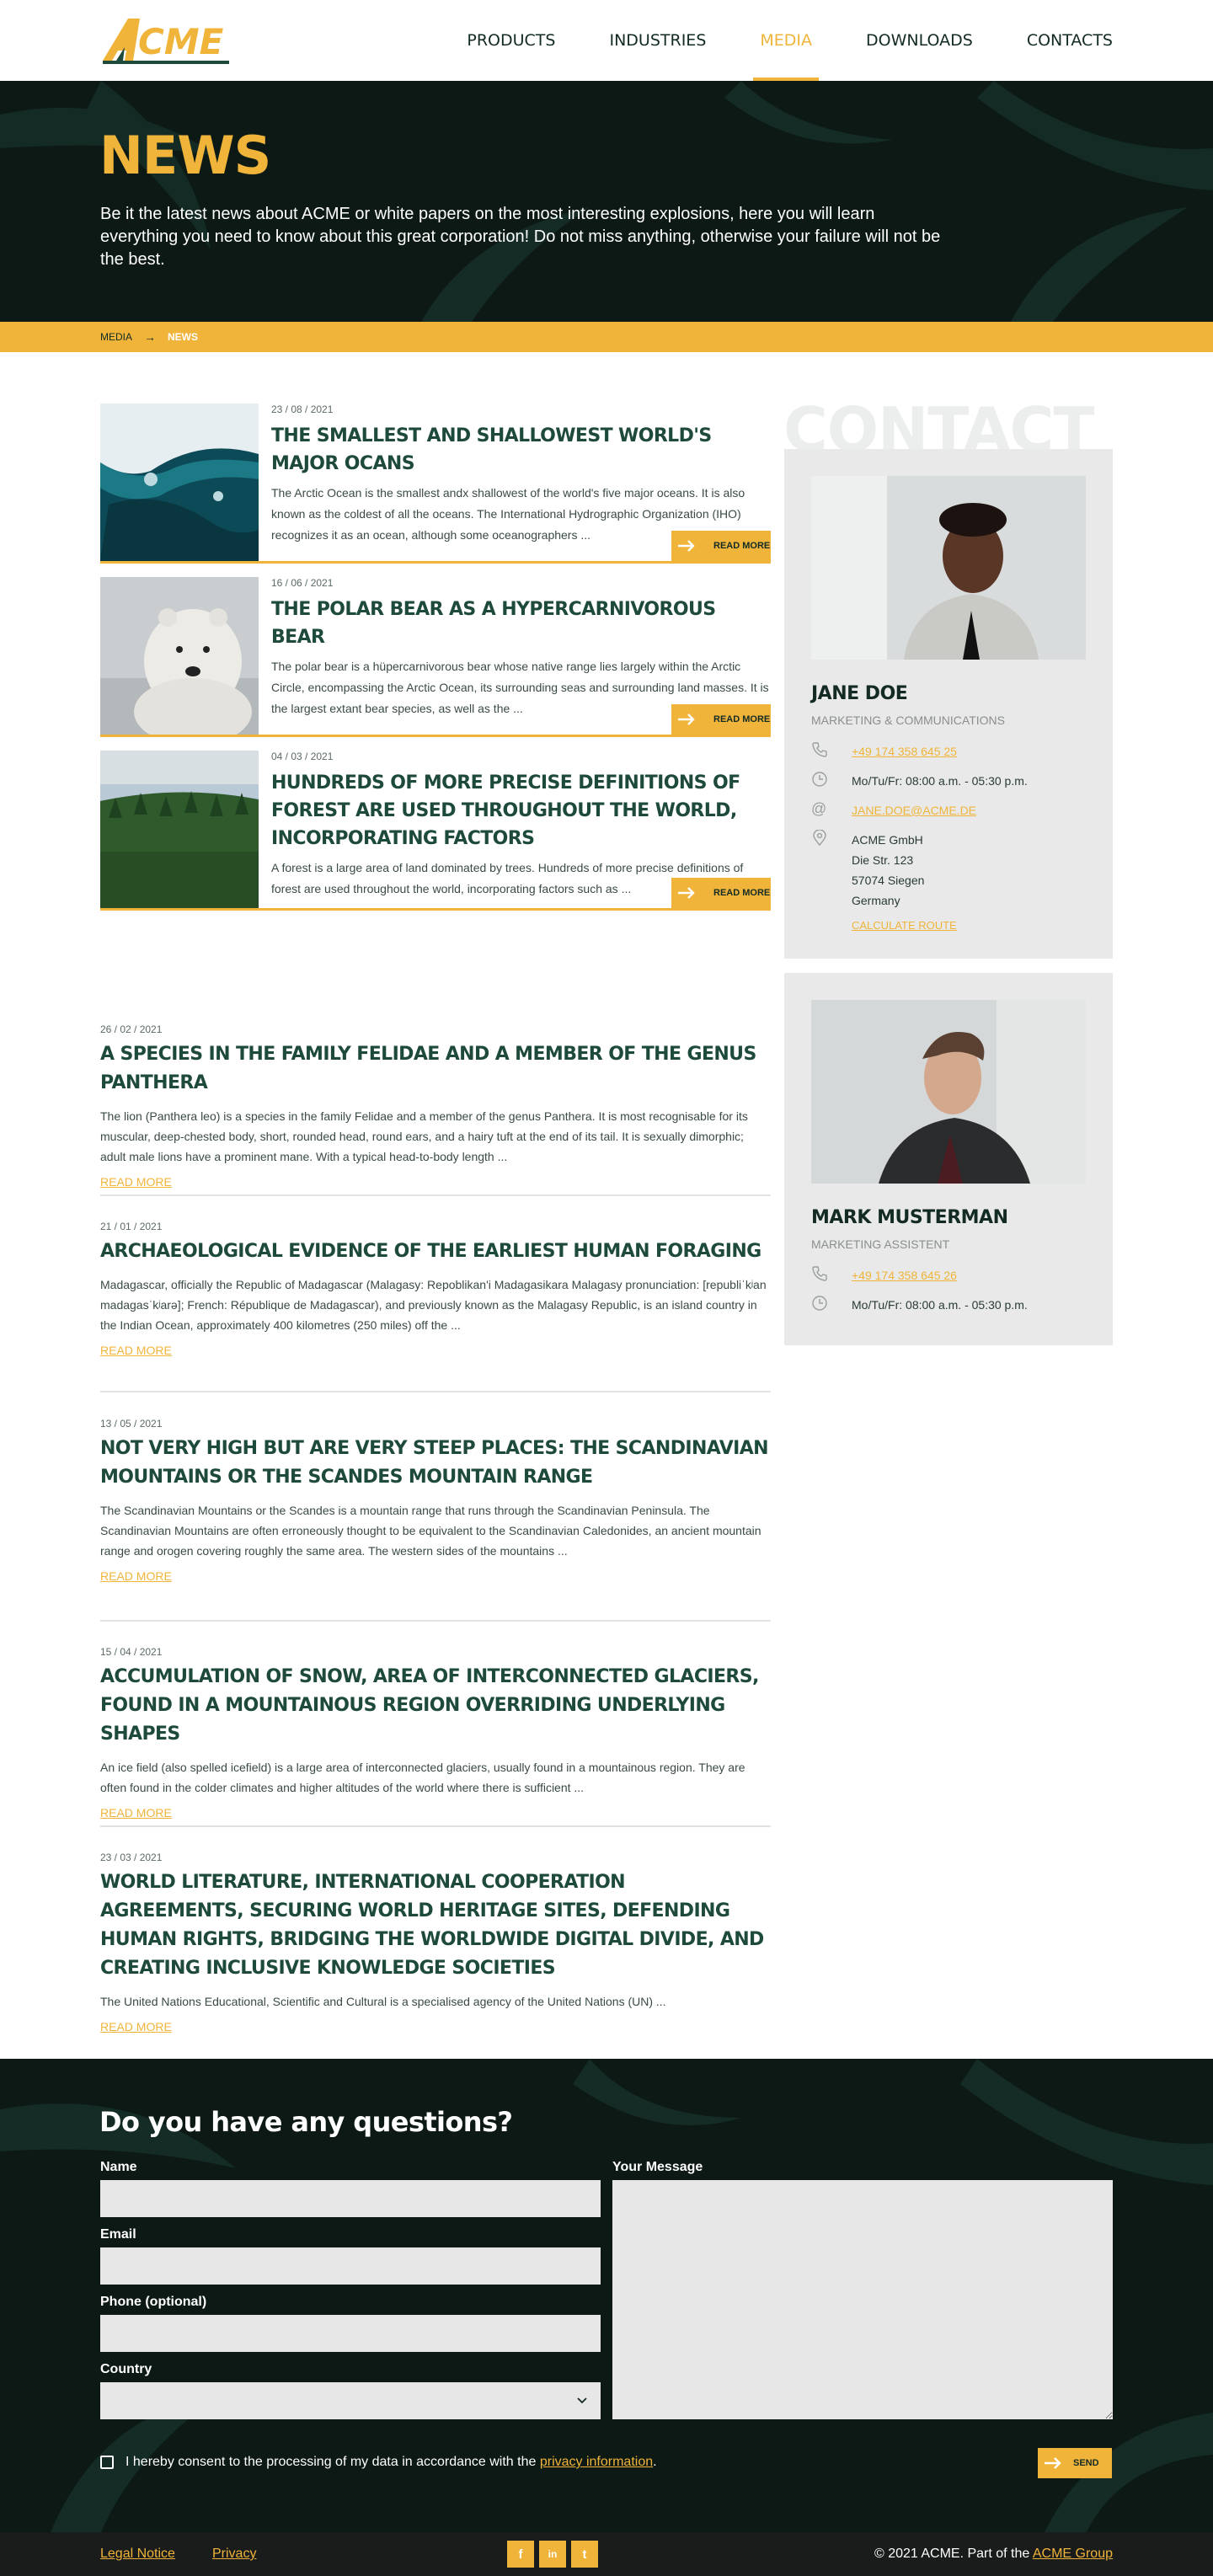  Describe the element at coordinates (1070, 40) in the screenshot. I see `nav-contacts: CONTACTS` at that location.